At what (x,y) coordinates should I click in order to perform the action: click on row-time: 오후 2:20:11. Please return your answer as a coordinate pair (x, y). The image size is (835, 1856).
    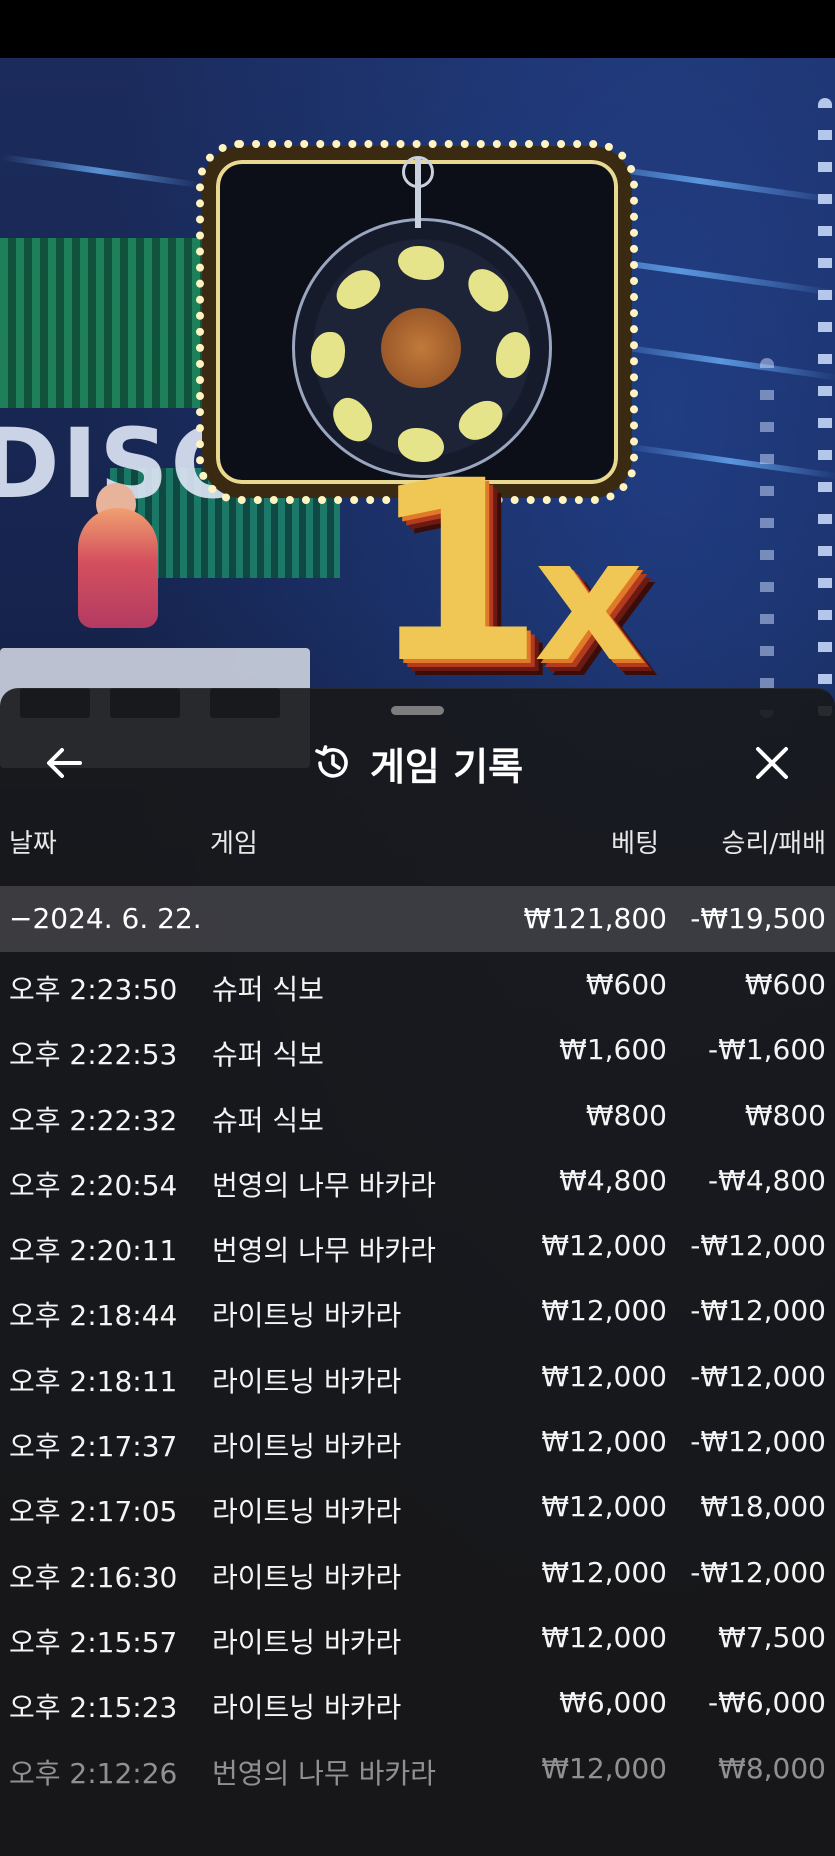
    Looking at the image, I should click on (93, 1251).